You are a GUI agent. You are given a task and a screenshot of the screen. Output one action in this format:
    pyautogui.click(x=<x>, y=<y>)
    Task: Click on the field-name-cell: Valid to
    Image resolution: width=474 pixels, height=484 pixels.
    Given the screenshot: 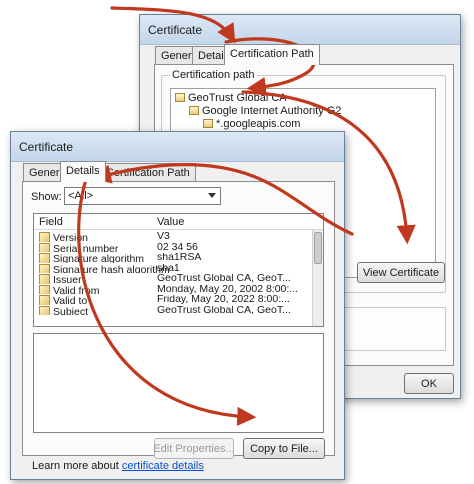 What is the action you would take?
    pyautogui.click(x=63, y=300)
    